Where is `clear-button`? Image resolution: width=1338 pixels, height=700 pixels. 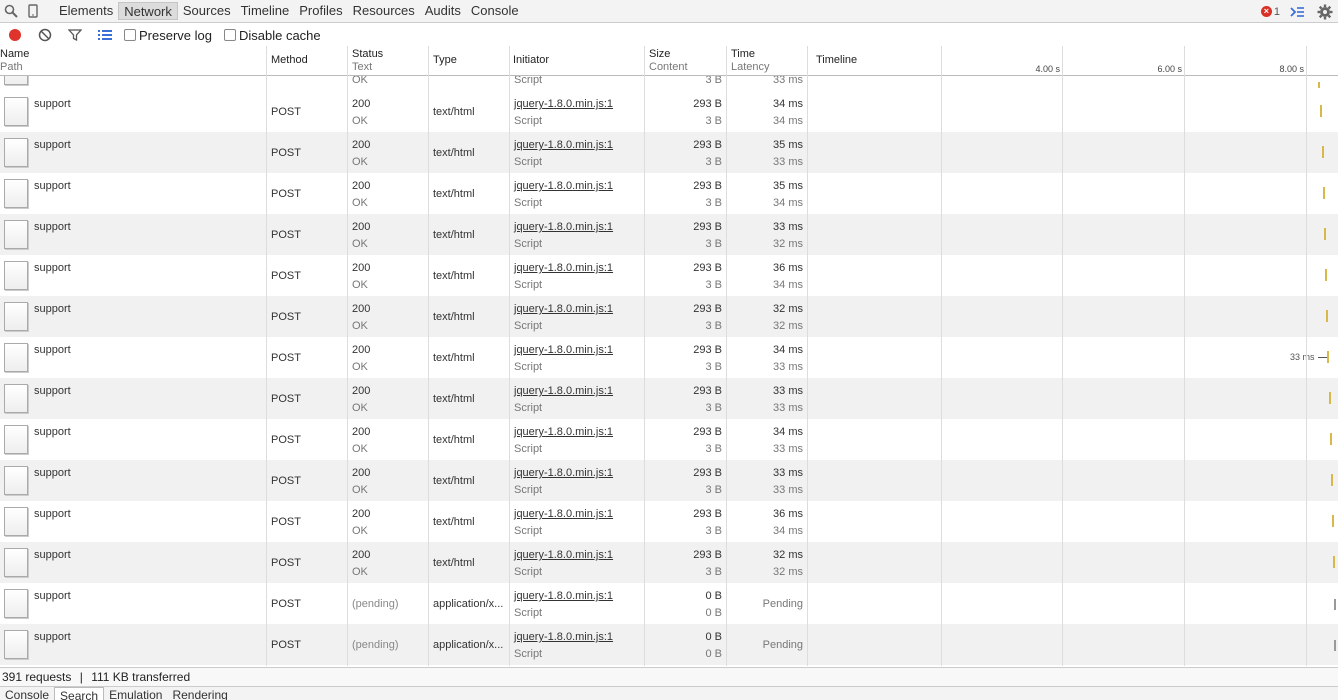
clear-button is located at coordinates (45, 35).